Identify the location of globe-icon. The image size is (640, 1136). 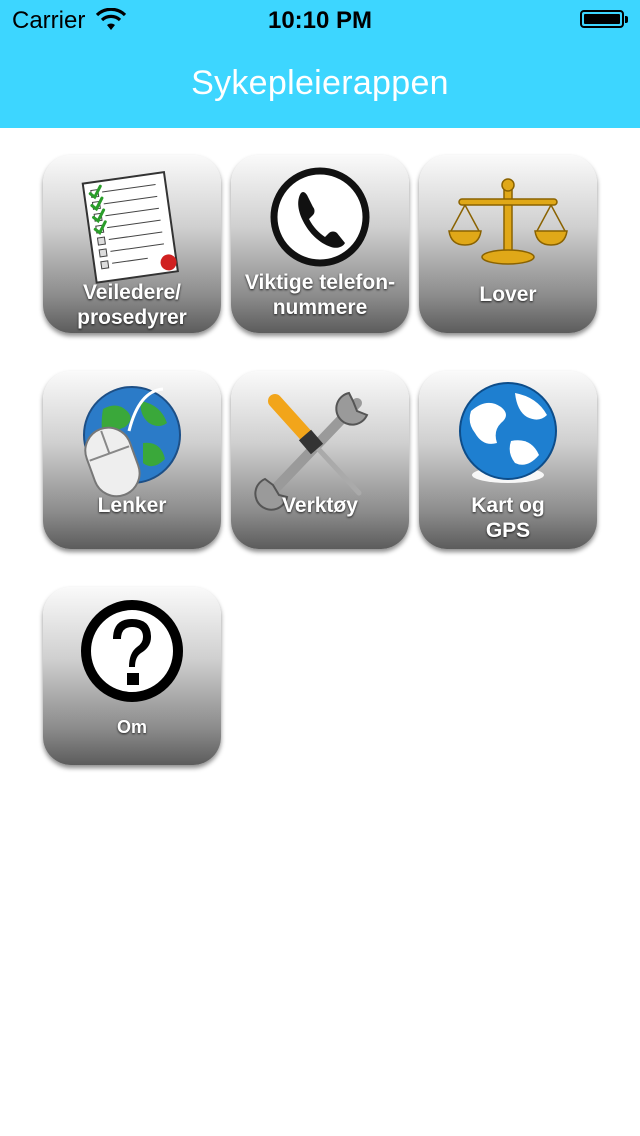
(508, 432).